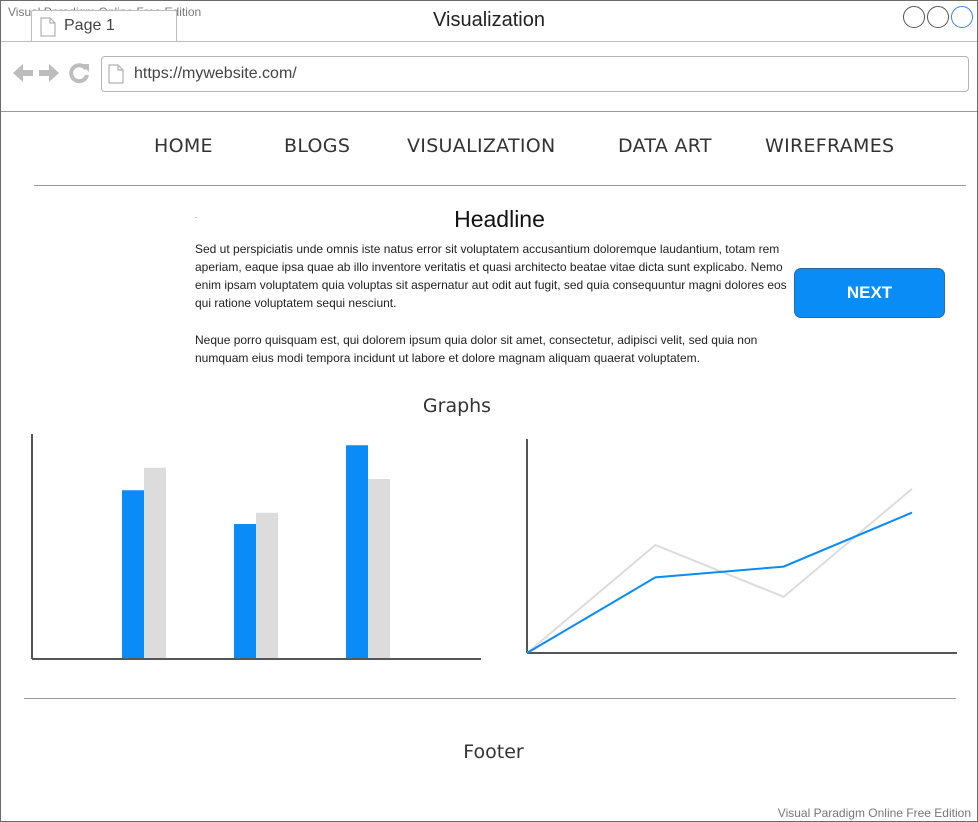 The image size is (978, 822). I want to click on nav-visualization: VISUALIZATION, so click(481, 146).